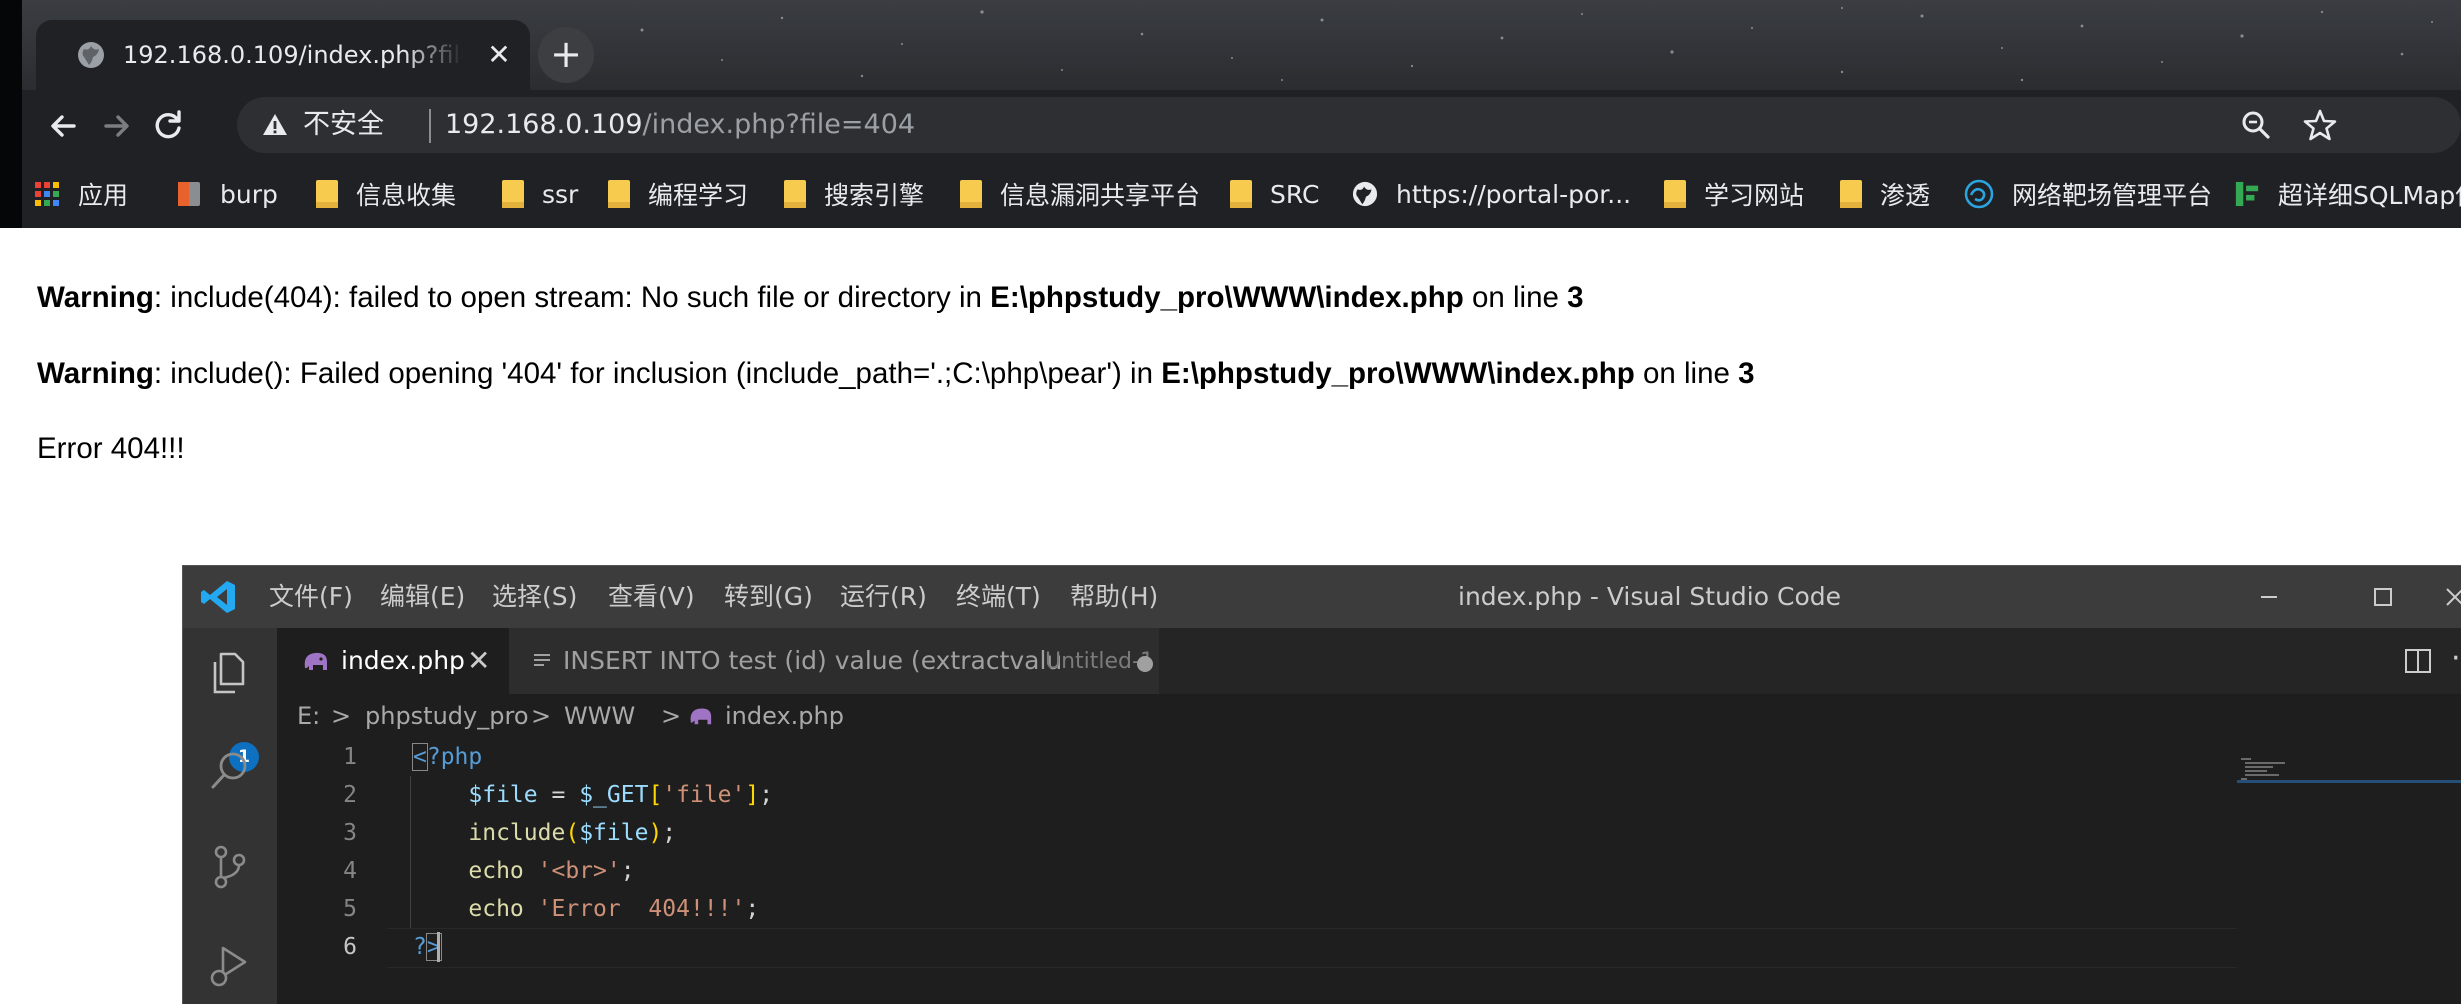 Image resolution: width=2461 pixels, height=1004 pixels. What do you see at coordinates (447, 716) in the screenshot?
I see `breadcrumb-folder: phpstudy_pro` at bounding box center [447, 716].